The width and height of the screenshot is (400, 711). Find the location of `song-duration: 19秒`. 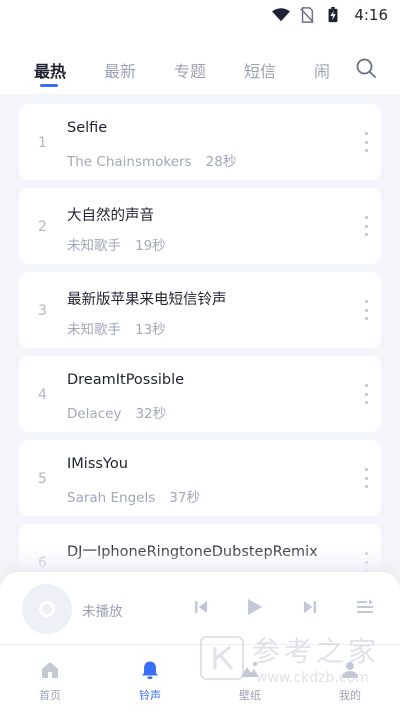

song-duration: 19秒 is located at coordinates (150, 246).